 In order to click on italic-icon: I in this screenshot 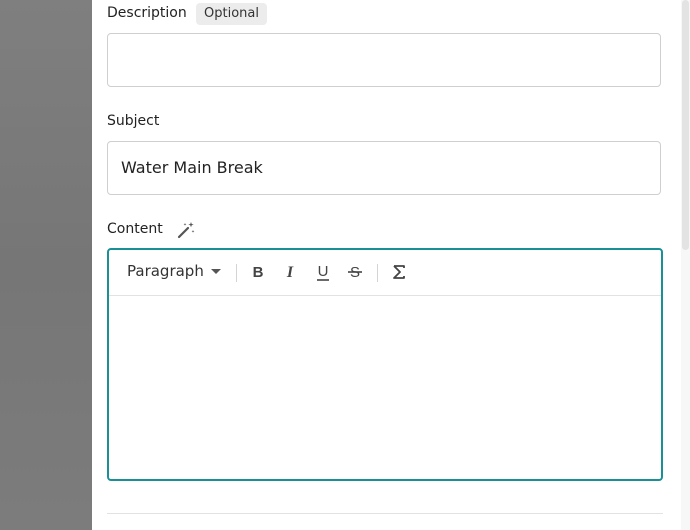, I will do `click(290, 272)`.